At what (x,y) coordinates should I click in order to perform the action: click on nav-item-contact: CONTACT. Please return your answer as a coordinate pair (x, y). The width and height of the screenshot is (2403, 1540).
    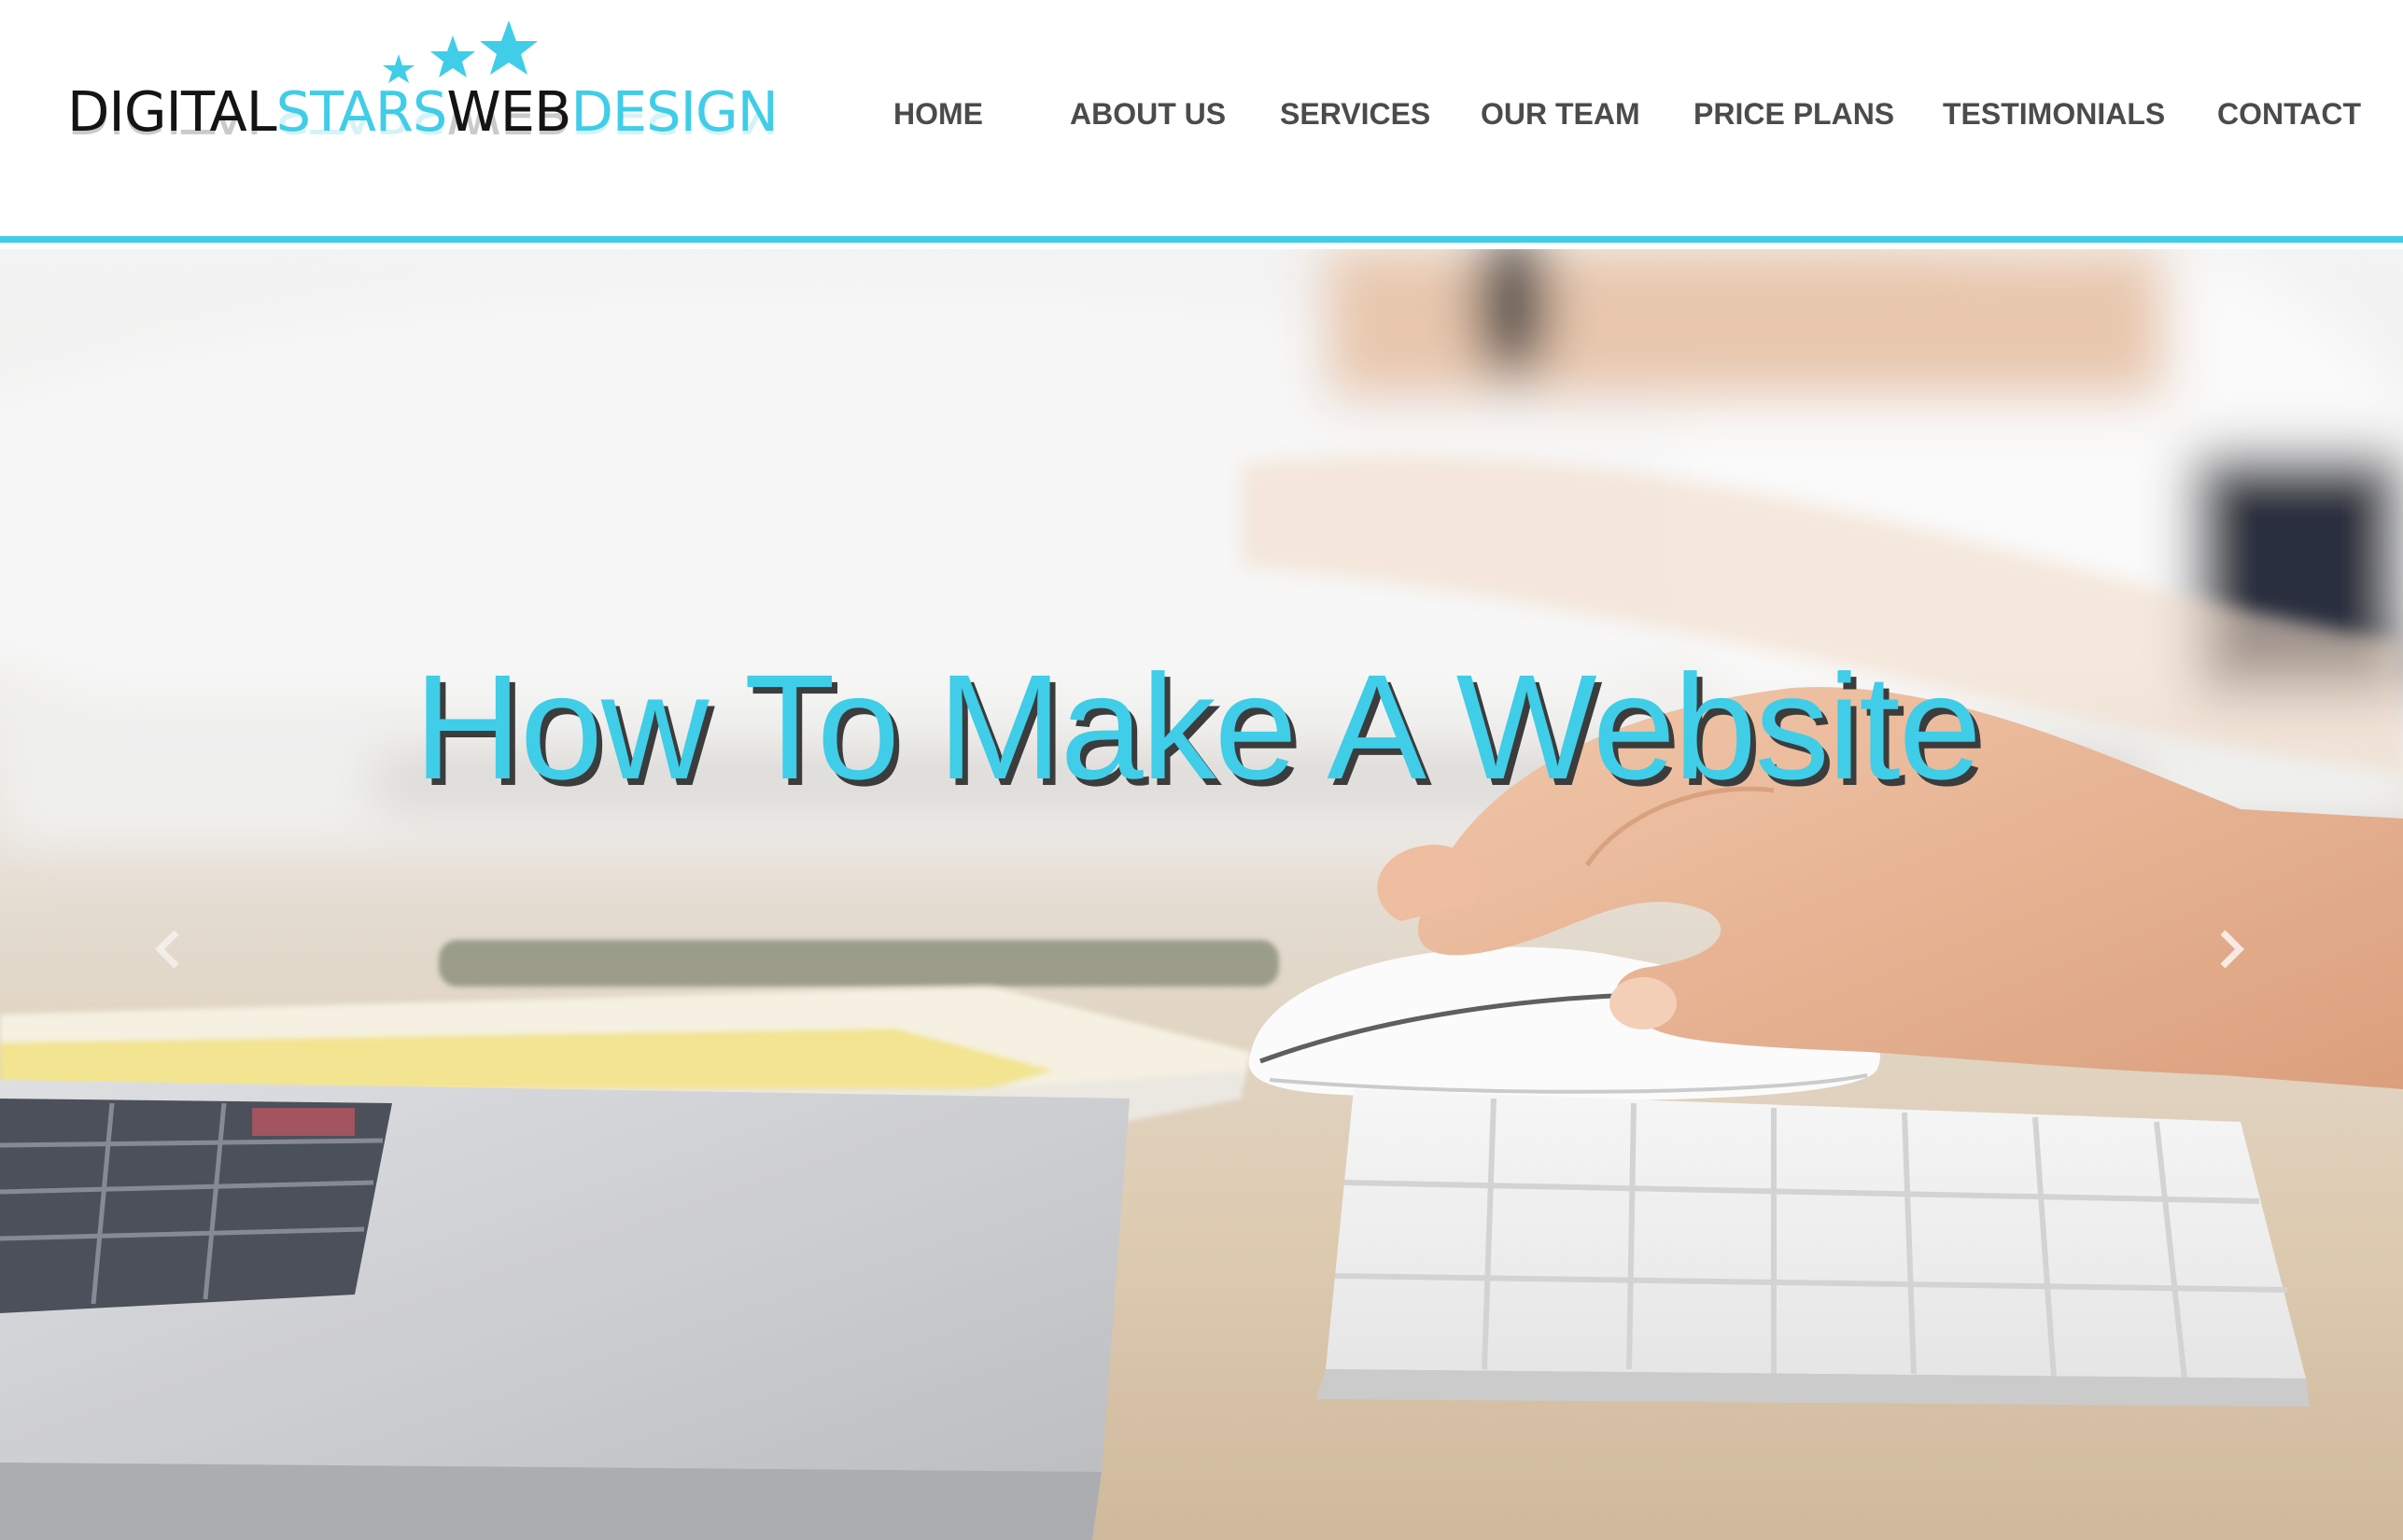
    Looking at the image, I should click on (2289, 114).